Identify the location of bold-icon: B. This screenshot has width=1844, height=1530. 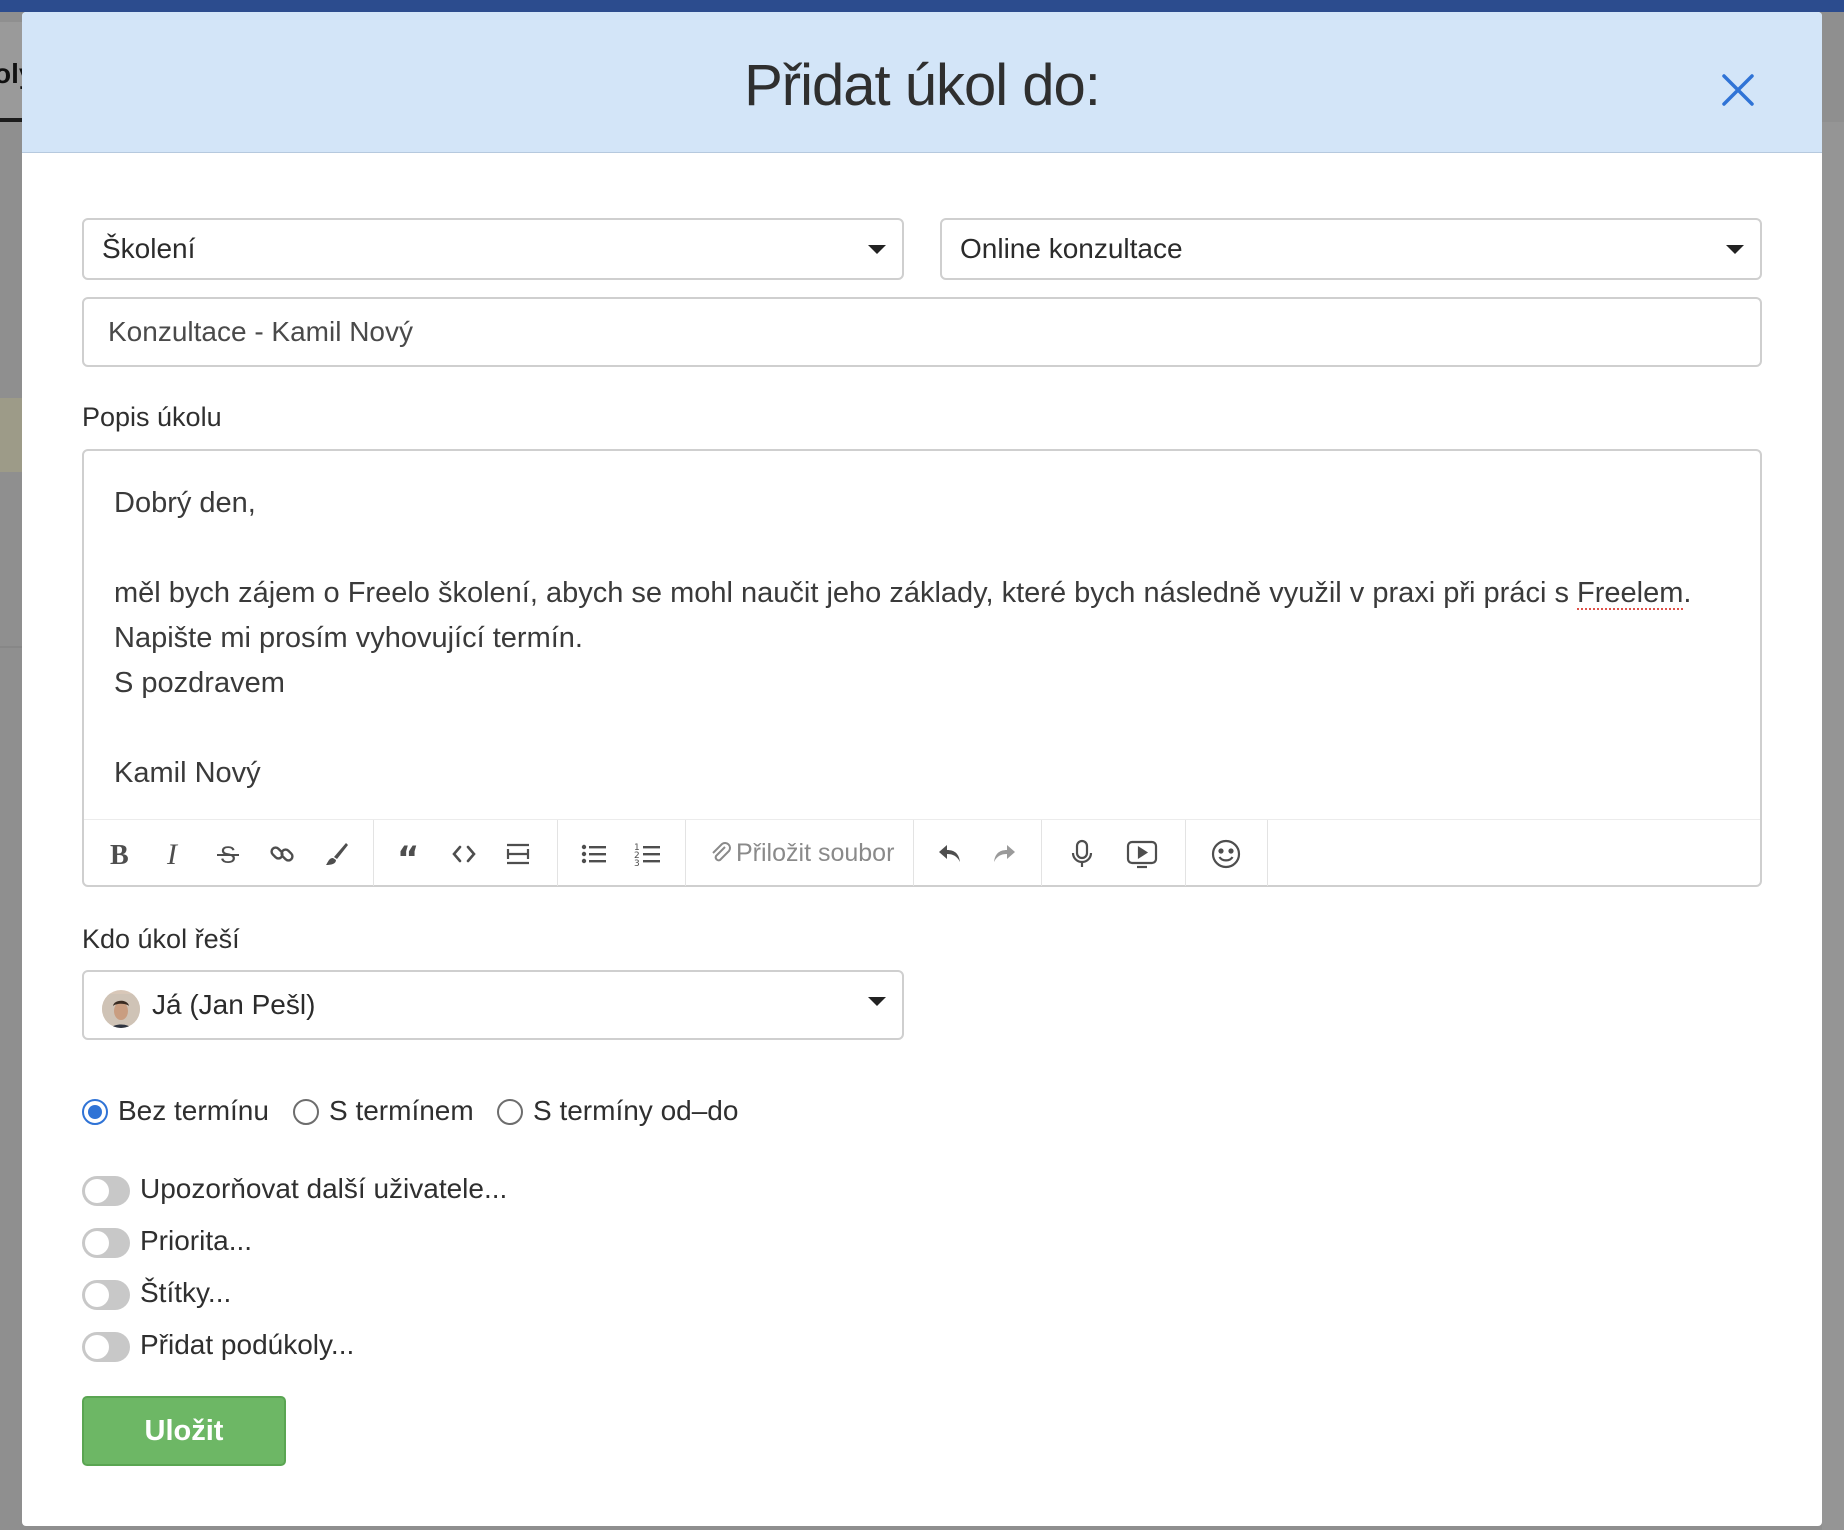
(120, 854).